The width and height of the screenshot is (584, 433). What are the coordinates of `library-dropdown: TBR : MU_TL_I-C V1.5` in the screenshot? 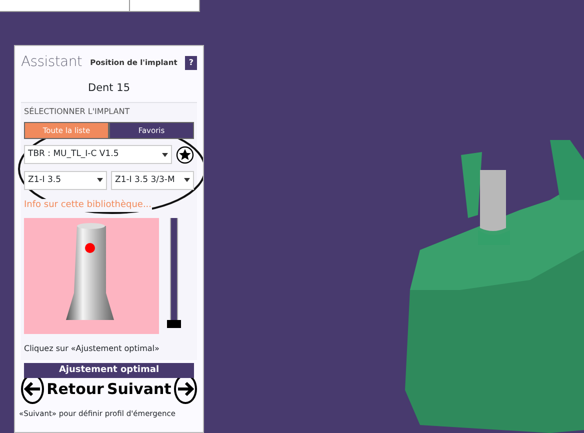 It's located at (98, 154).